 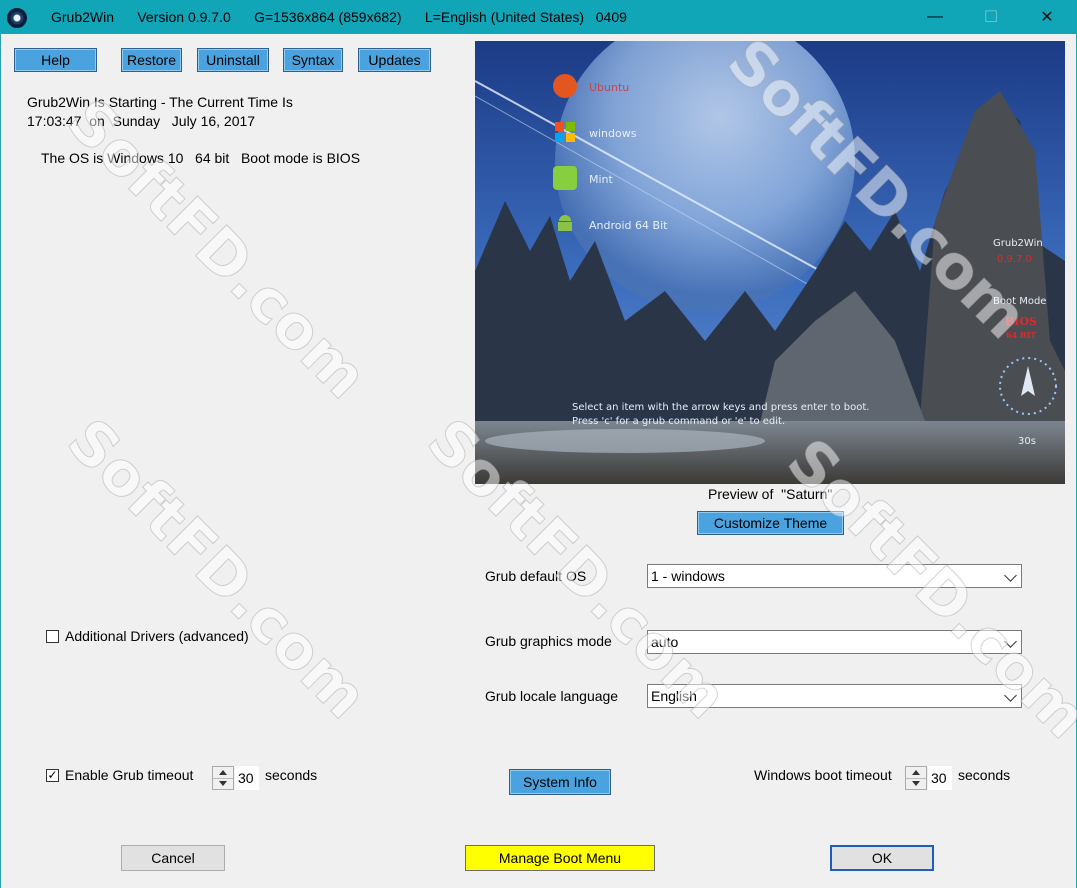 I want to click on minimize-icon: —, so click(x=935, y=16).